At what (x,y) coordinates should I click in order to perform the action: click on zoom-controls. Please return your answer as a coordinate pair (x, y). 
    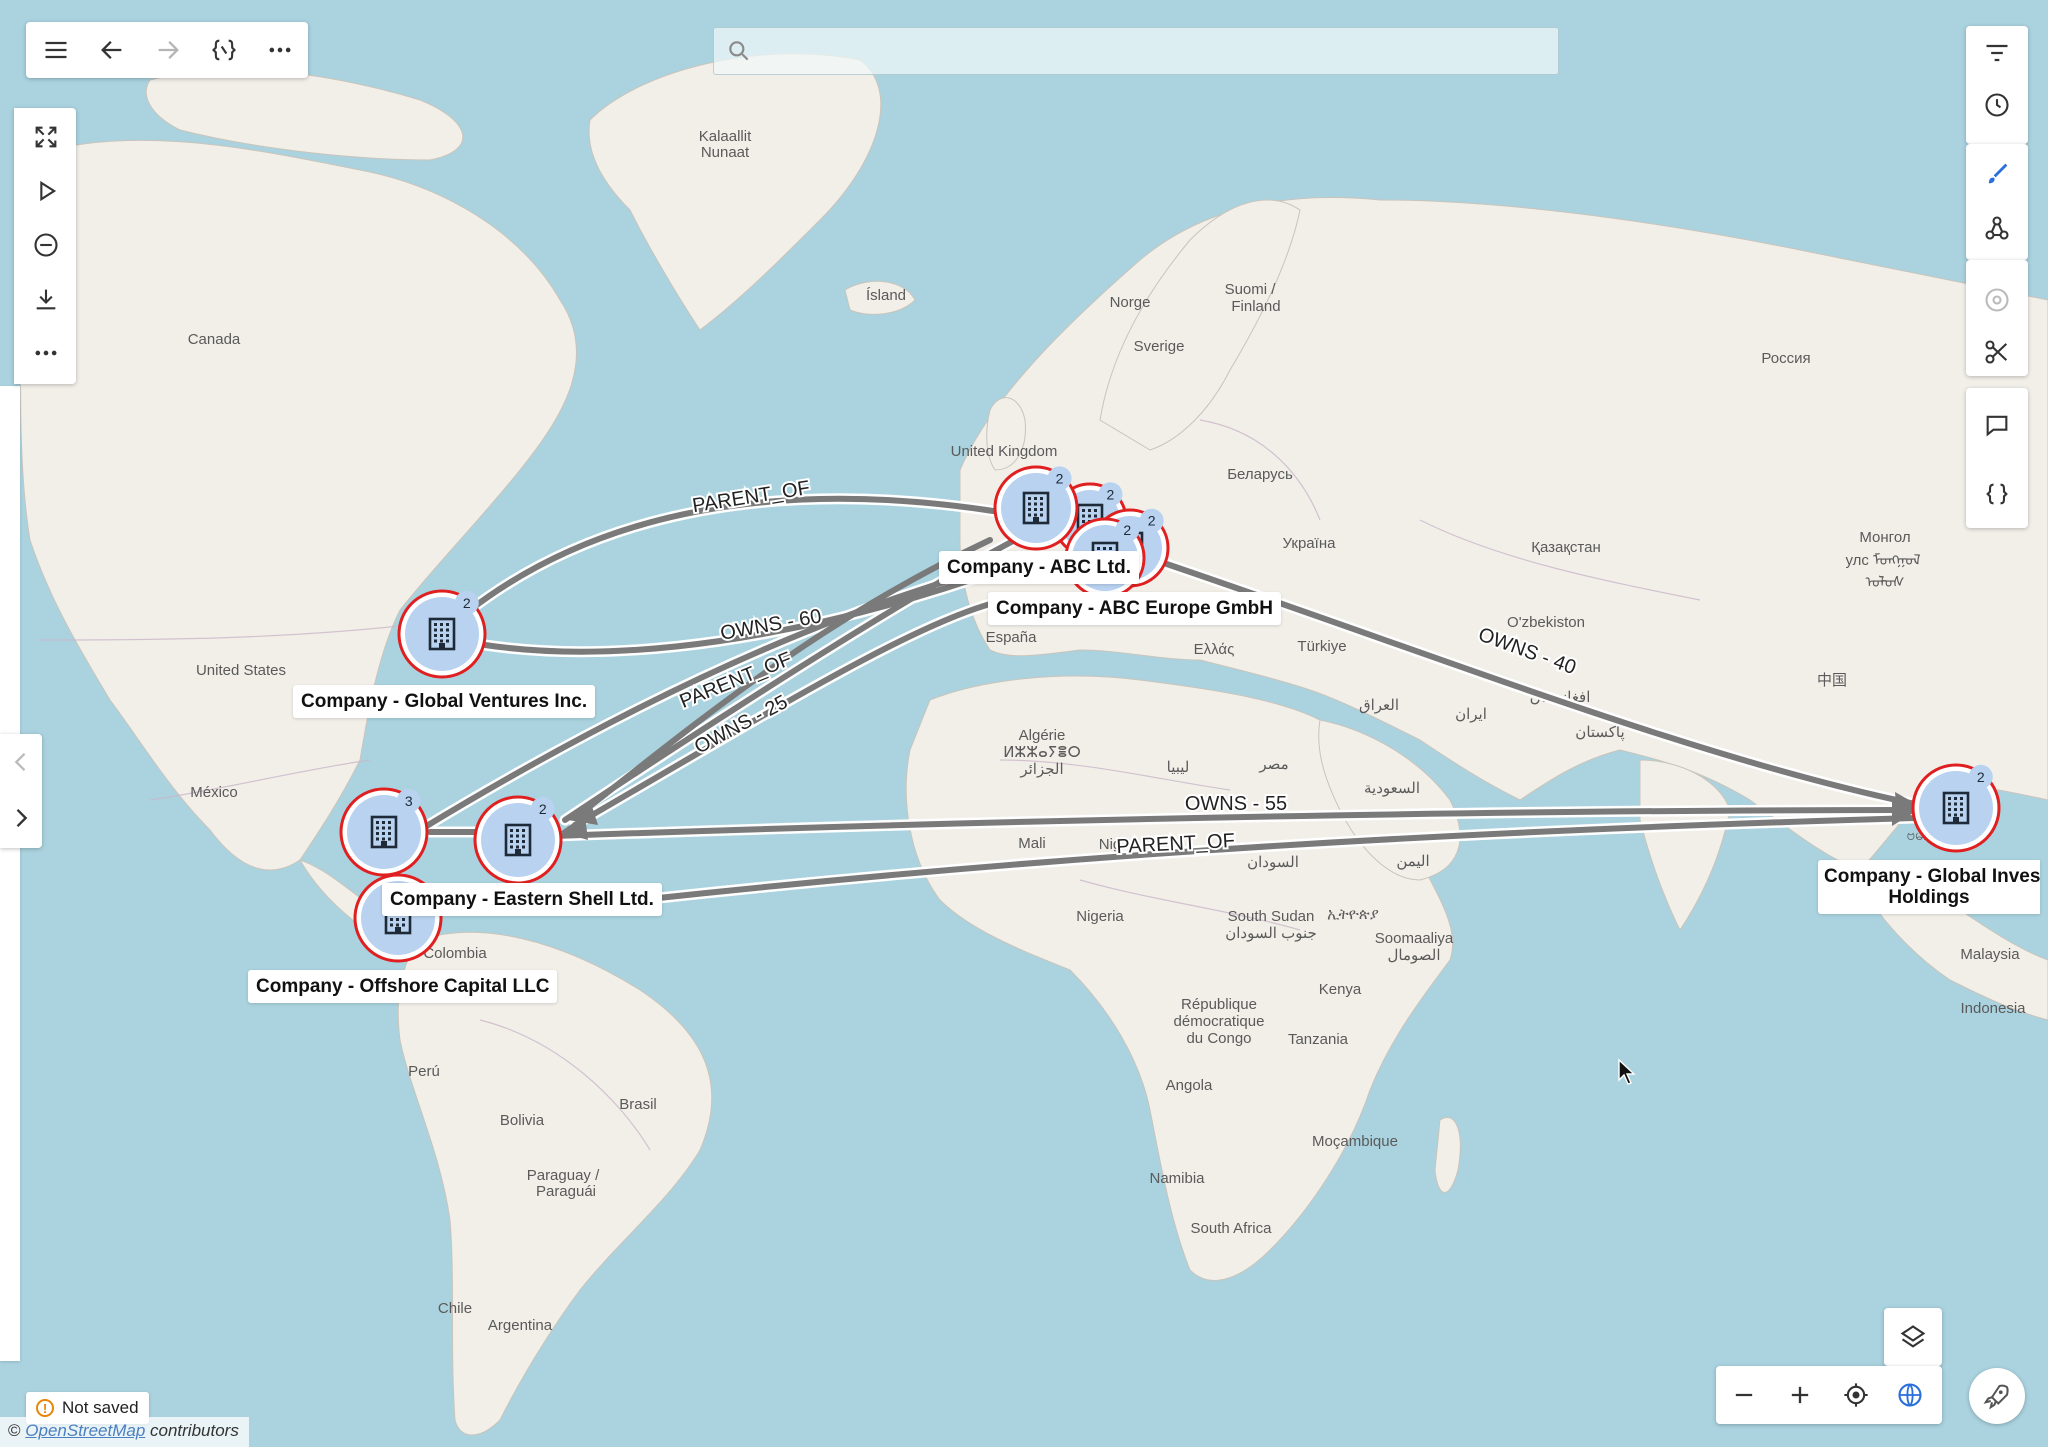
    Looking at the image, I should click on (1829, 1395).